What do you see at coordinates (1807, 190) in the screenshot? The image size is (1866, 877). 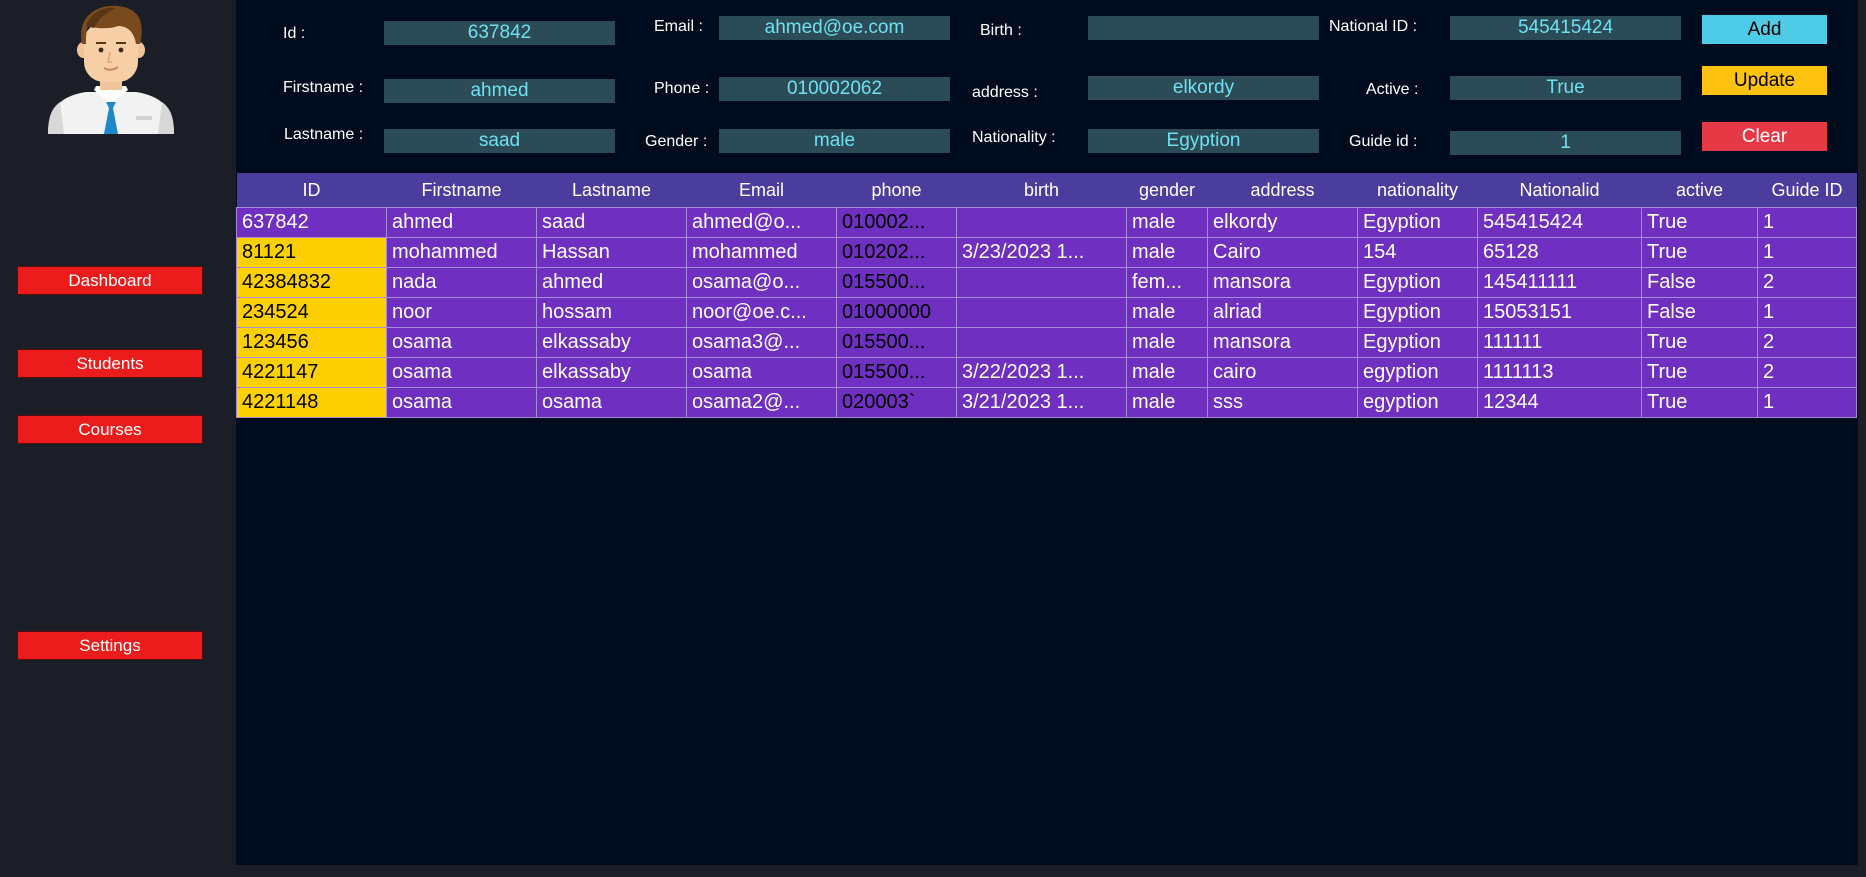 I see `column-header-guide-id: Guide ID` at bounding box center [1807, 190].